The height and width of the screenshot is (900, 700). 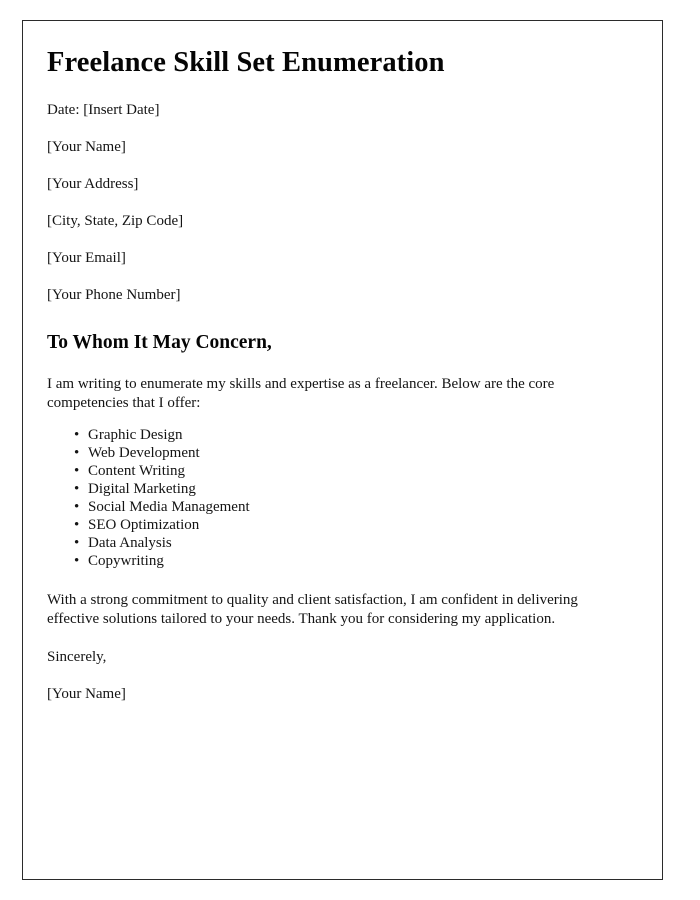 I want to click on list-item: • Graphic Design, so click(x=356, y=435).